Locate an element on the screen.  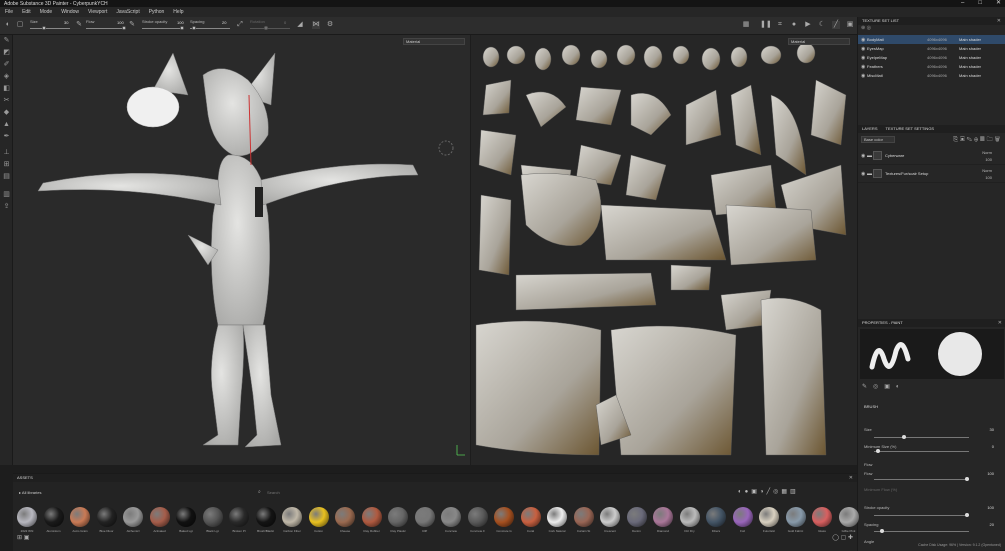
geometry-fill-icon: ◈ is located at coordinates (6, 77).